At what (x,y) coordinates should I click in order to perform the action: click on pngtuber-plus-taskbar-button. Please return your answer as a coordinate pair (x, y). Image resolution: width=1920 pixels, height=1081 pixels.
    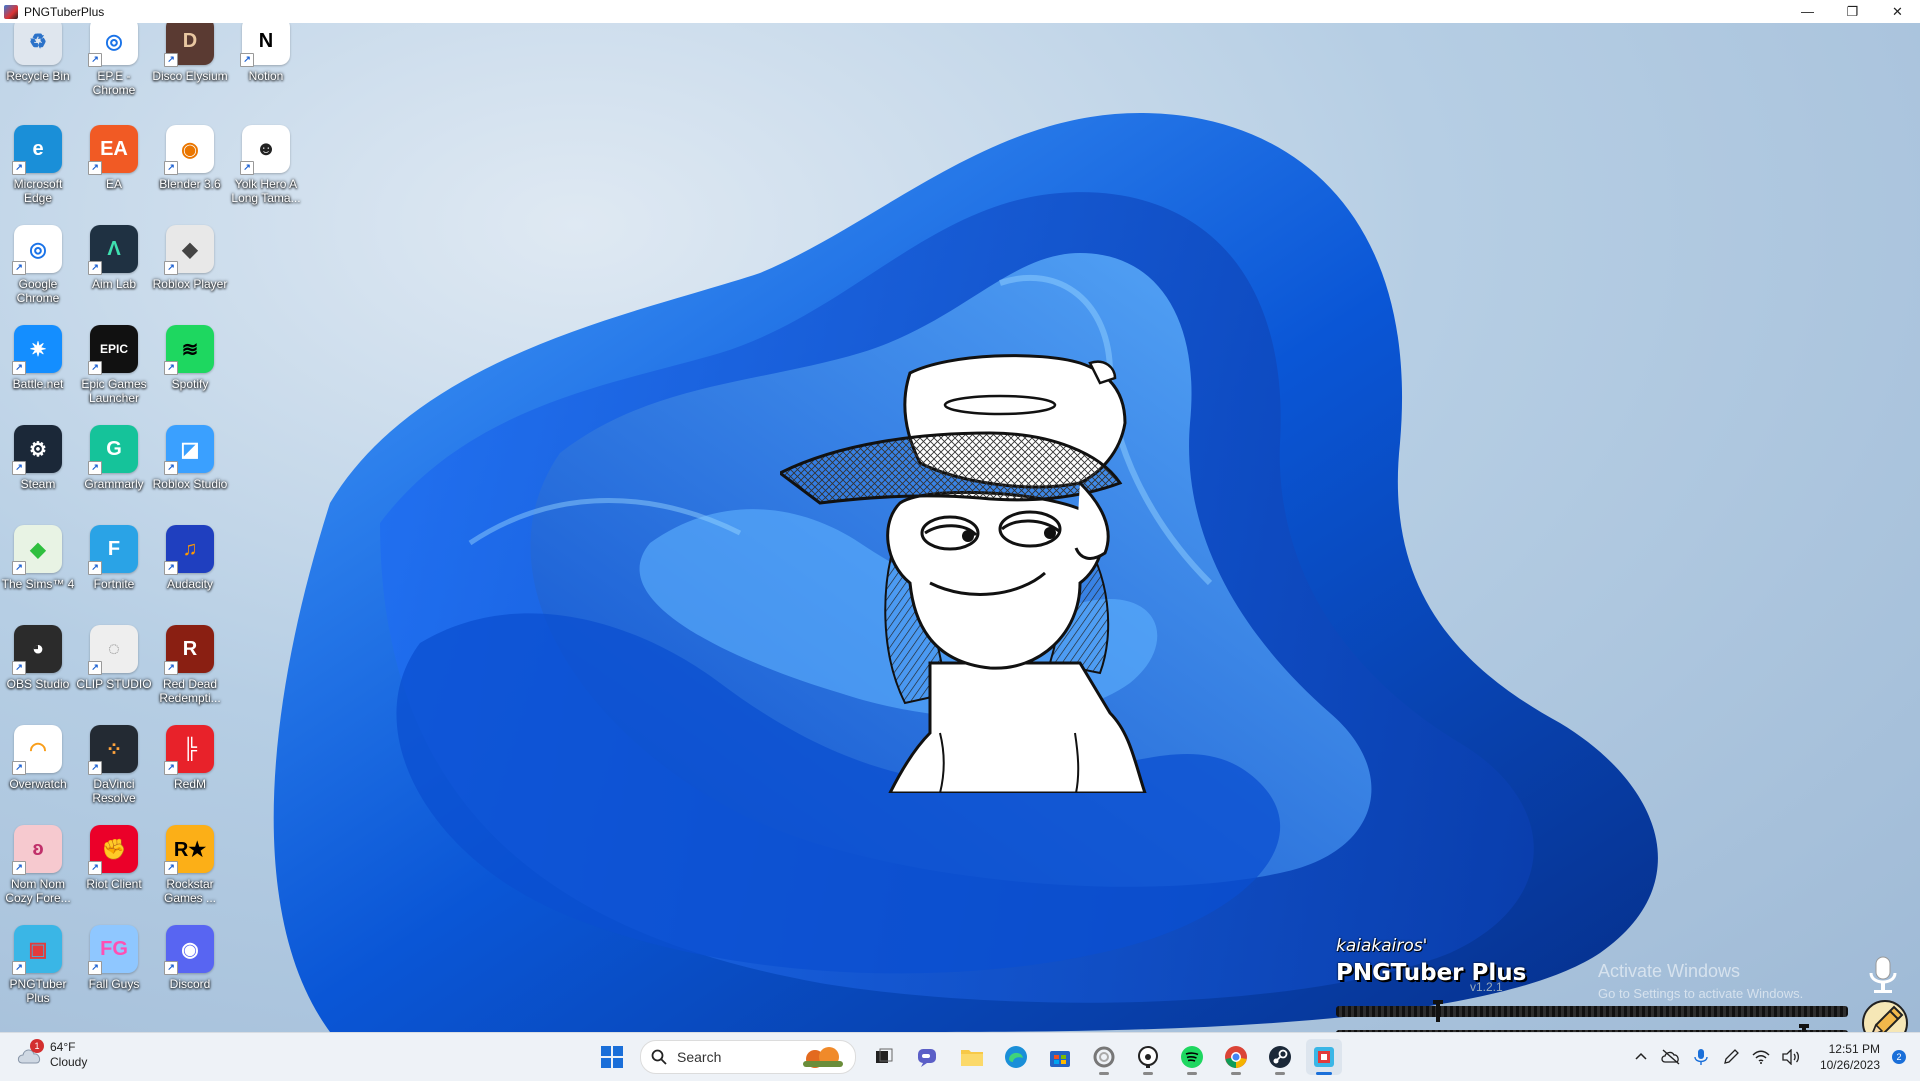
    Looking at the image, I should click on (1324, 1057).